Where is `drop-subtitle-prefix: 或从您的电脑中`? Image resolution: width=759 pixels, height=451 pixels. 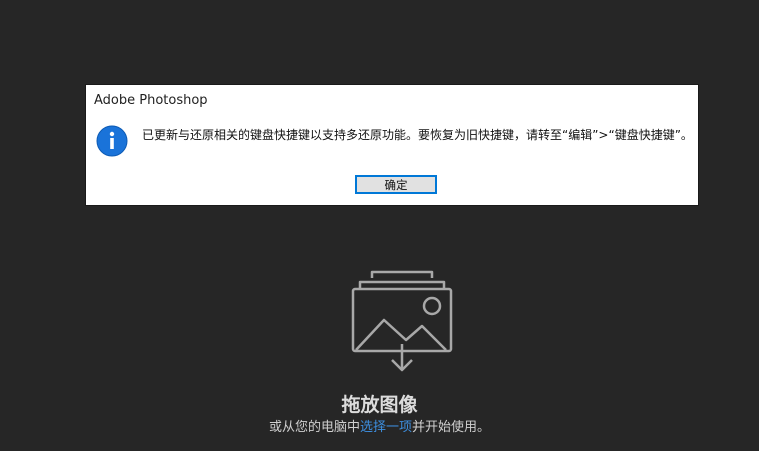 drop-subtitle-prefix: 或从您的电脑中 is located at coordinates (314, 427).